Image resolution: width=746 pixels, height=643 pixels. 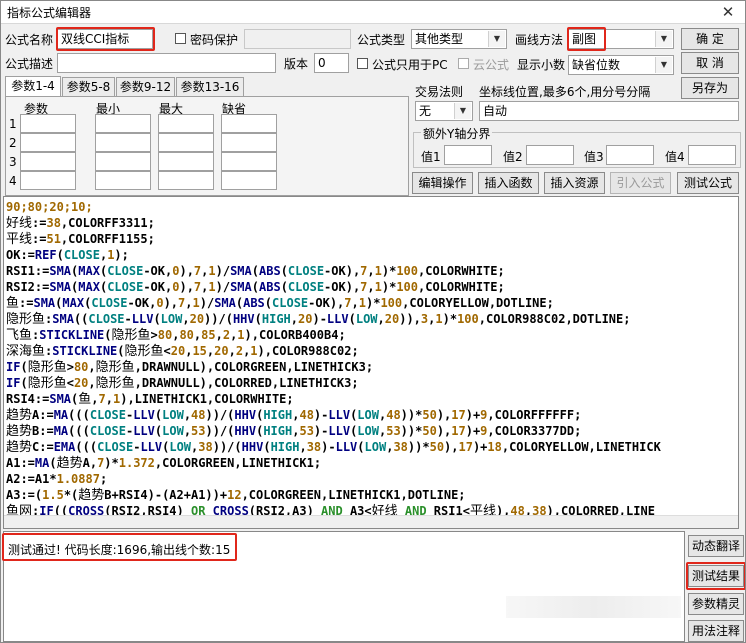 What do you see at coordinates (33, 86) in the screenshot?
I see `tab-params-1-4: 参数1-4` at bounding box center [33, 86].